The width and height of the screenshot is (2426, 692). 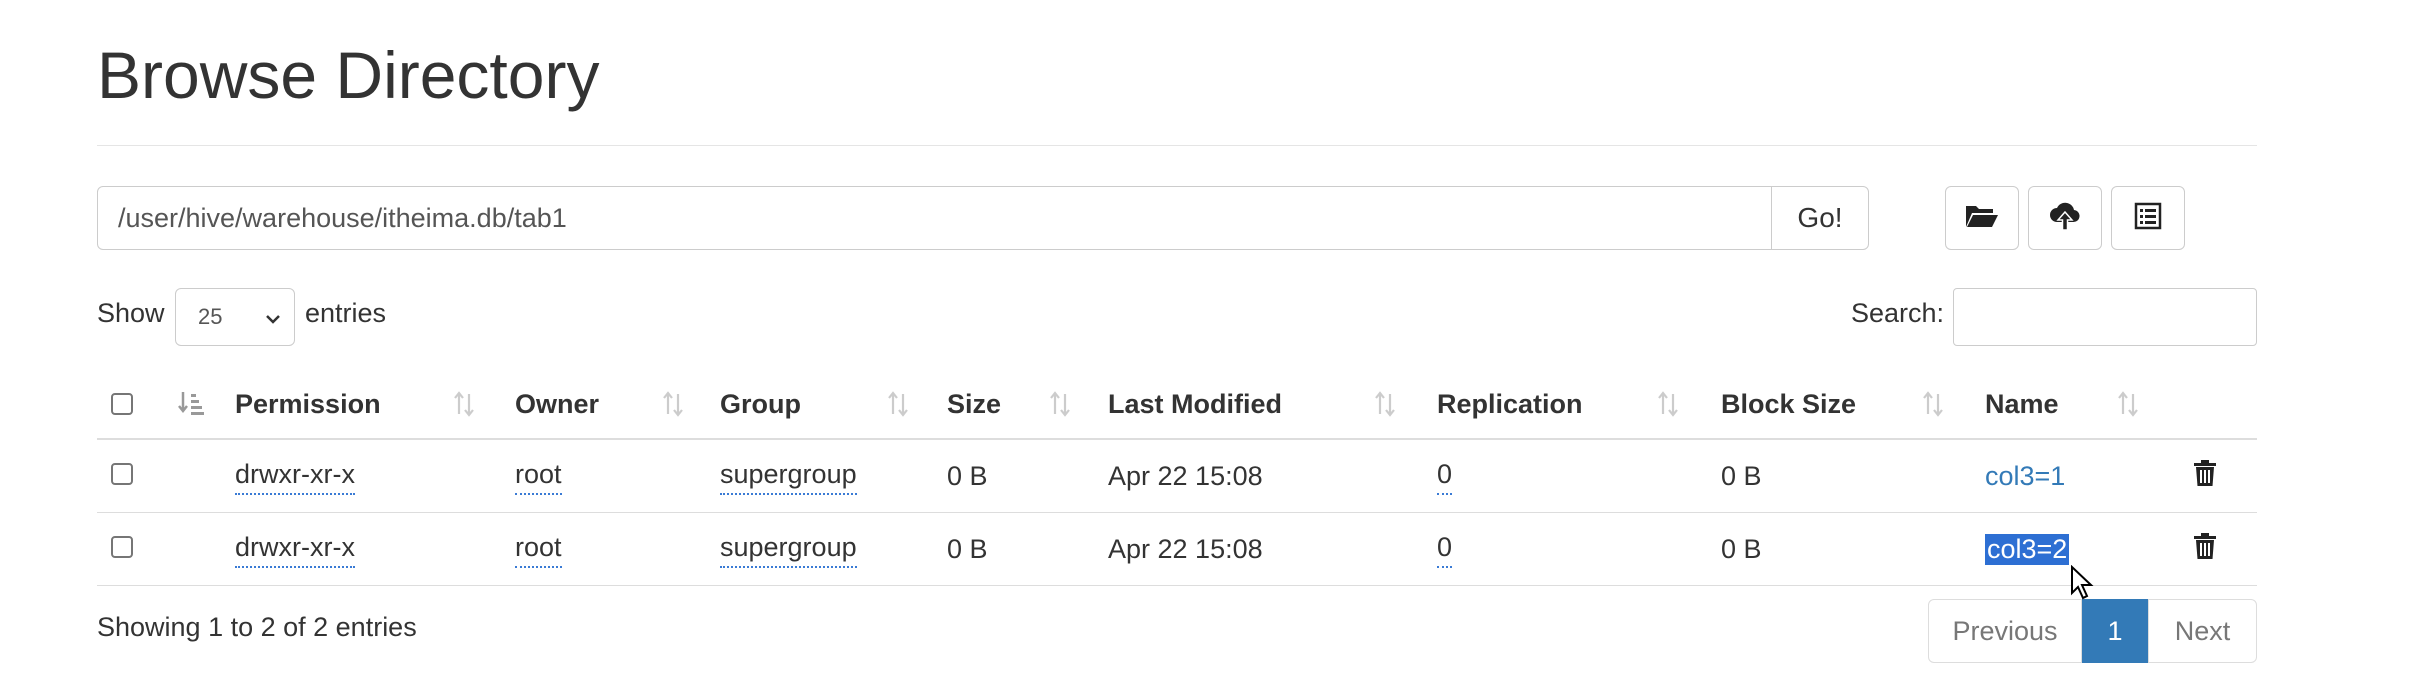 What do you see at coordinates (131, 313) in the screenshot?
I see `show-label: Show` at bounding box center [131, 313].